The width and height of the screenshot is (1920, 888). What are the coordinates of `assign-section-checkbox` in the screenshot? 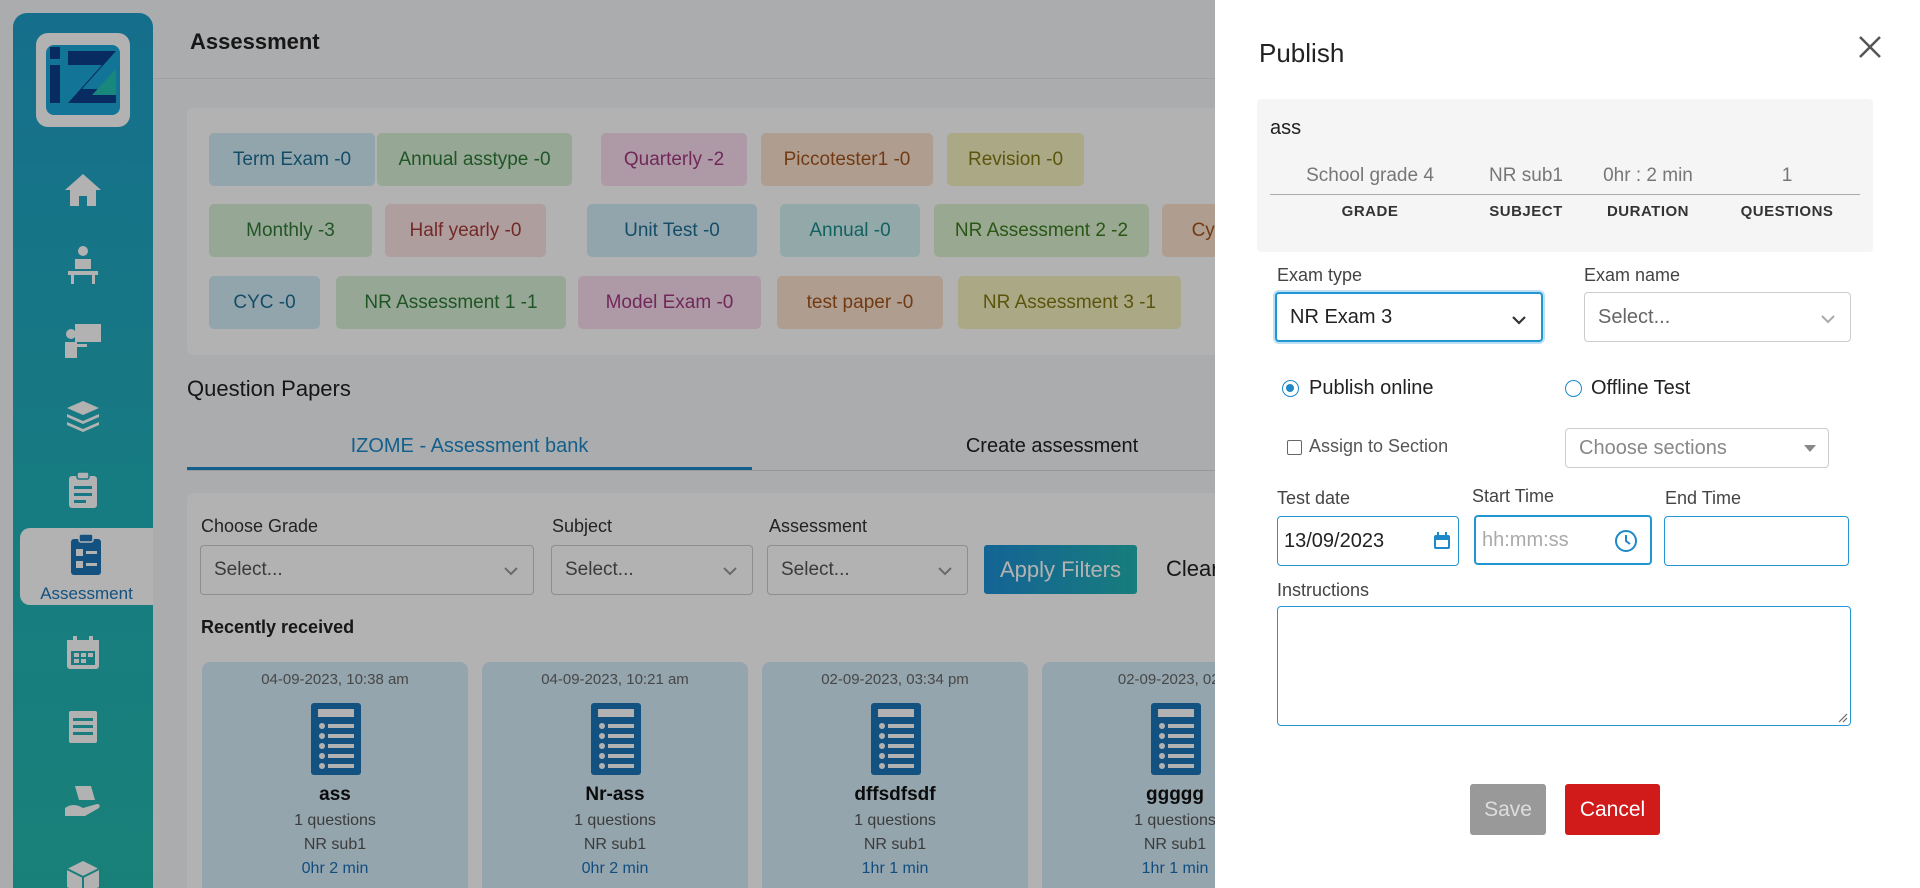 It's located at (1294, 447).